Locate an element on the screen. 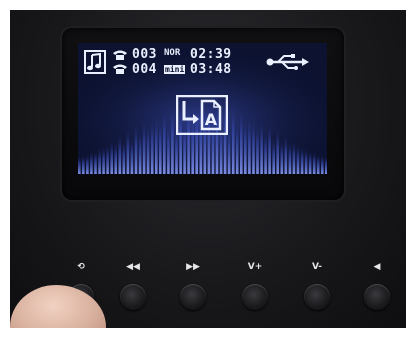  repeat-label: ⟲ is located at coordinates (81, 267).